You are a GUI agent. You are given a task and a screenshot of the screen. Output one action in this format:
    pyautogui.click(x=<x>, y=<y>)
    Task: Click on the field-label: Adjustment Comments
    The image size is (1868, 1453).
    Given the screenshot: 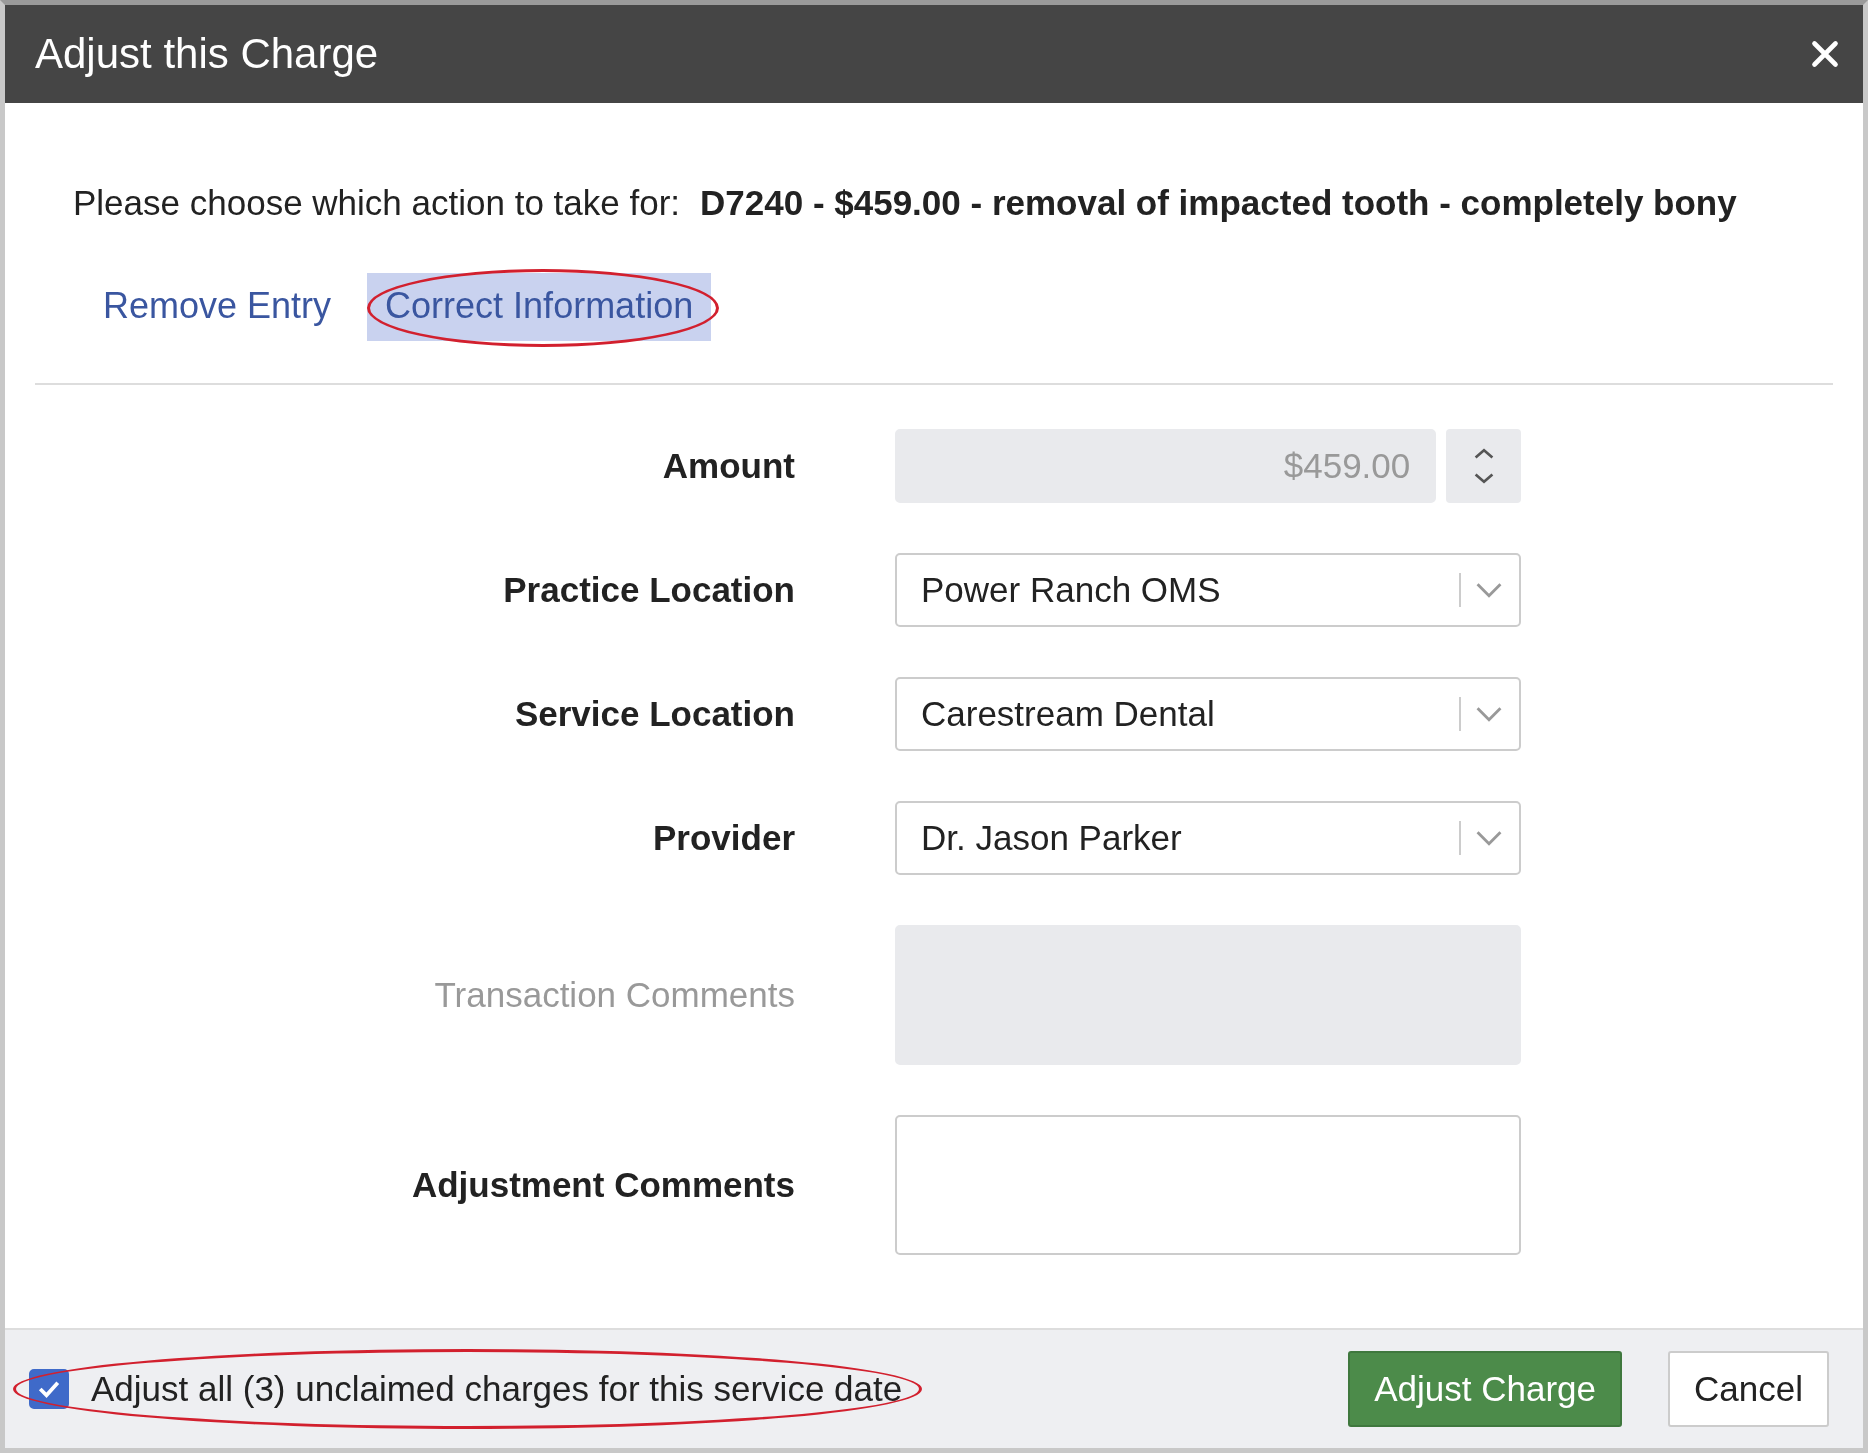 What is the action you would take?
    pyautogui.click(x=602, y=1185)
    